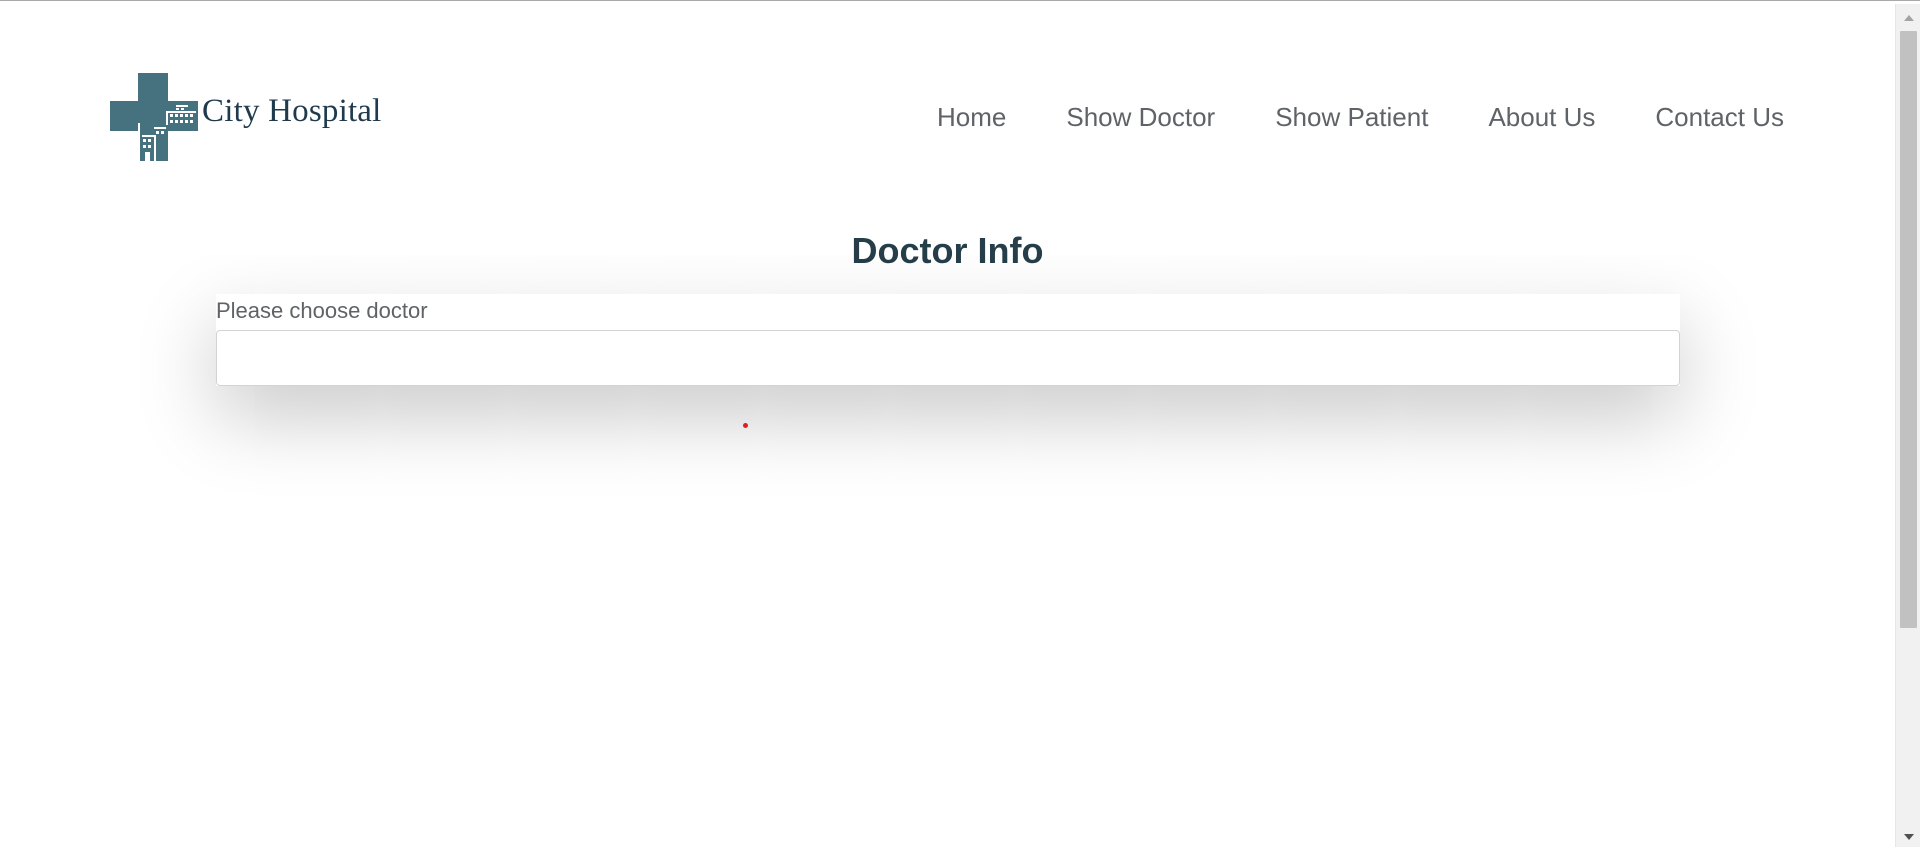  Describe the element at coordinates (1908, 837) in the screenshot. I see `scroll-down-arrow-icon` at that location.